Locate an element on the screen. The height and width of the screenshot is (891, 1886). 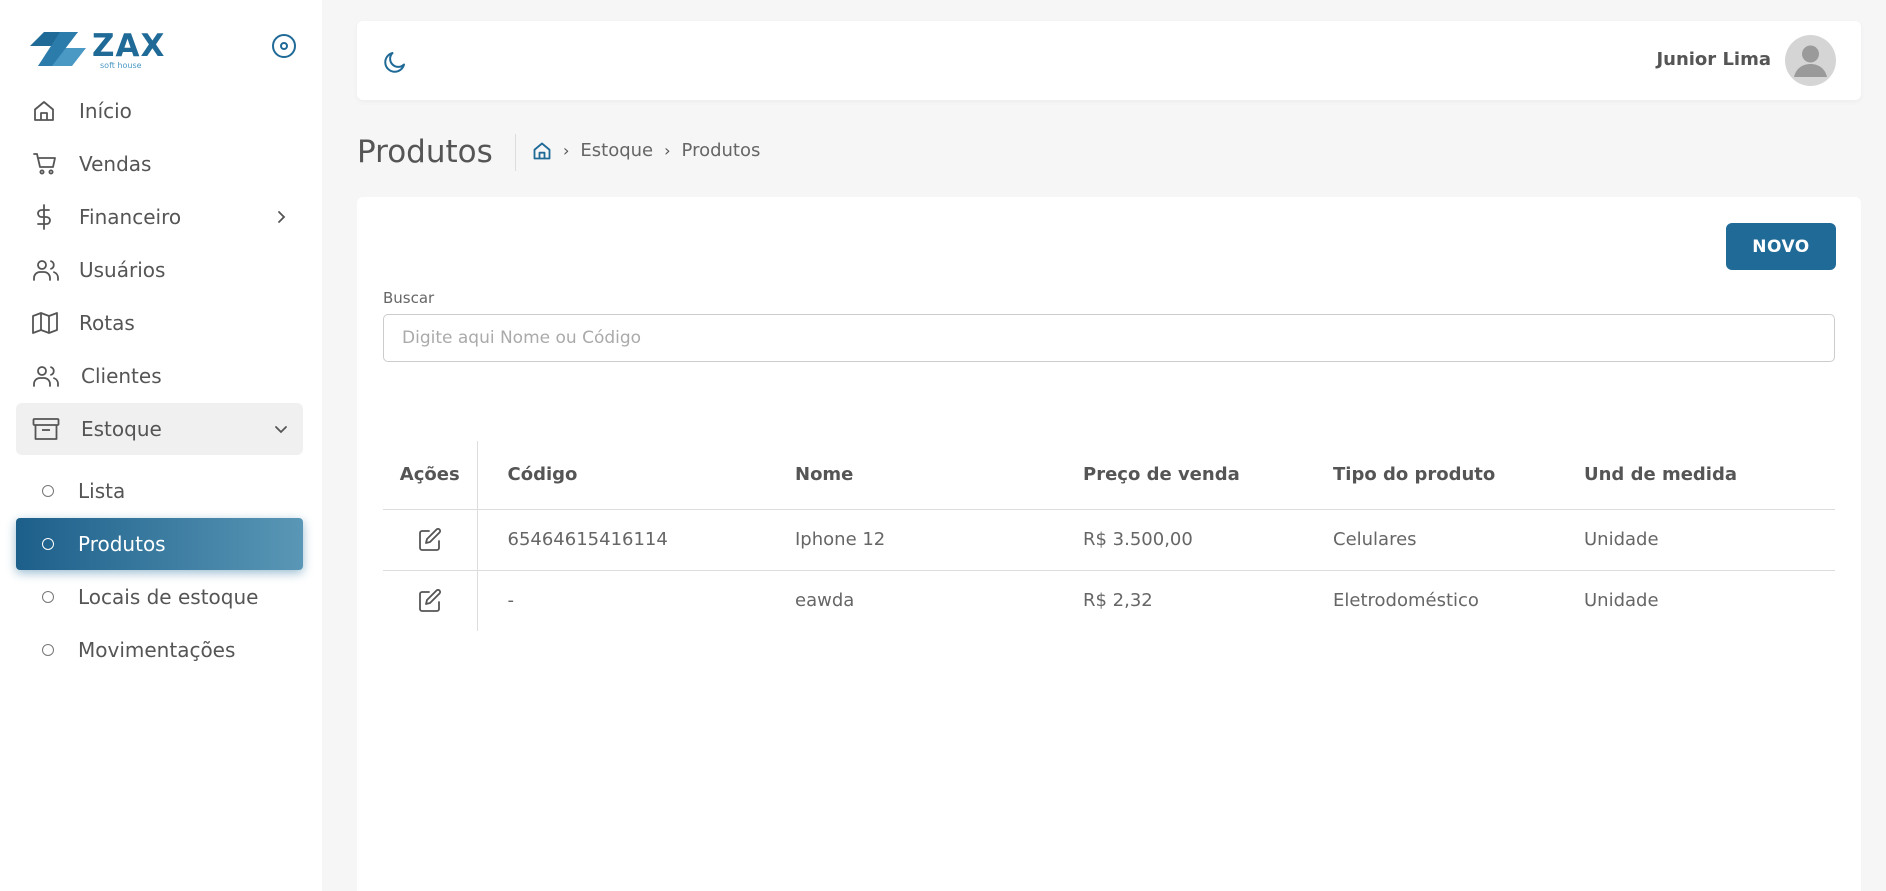
cart-icon is located at coordinates (50, 164).